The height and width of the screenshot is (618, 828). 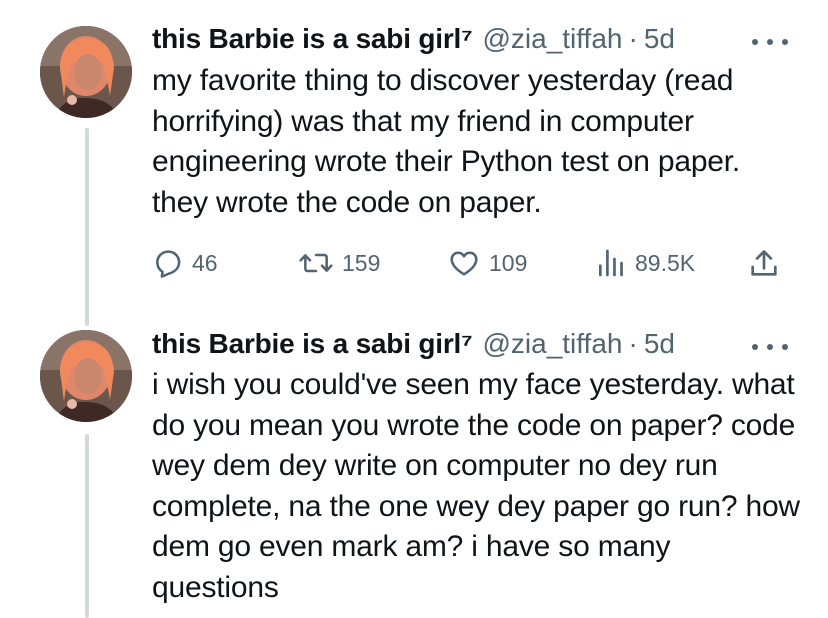 I want to click on retweet-count: 159, so click(x=361, y=262).